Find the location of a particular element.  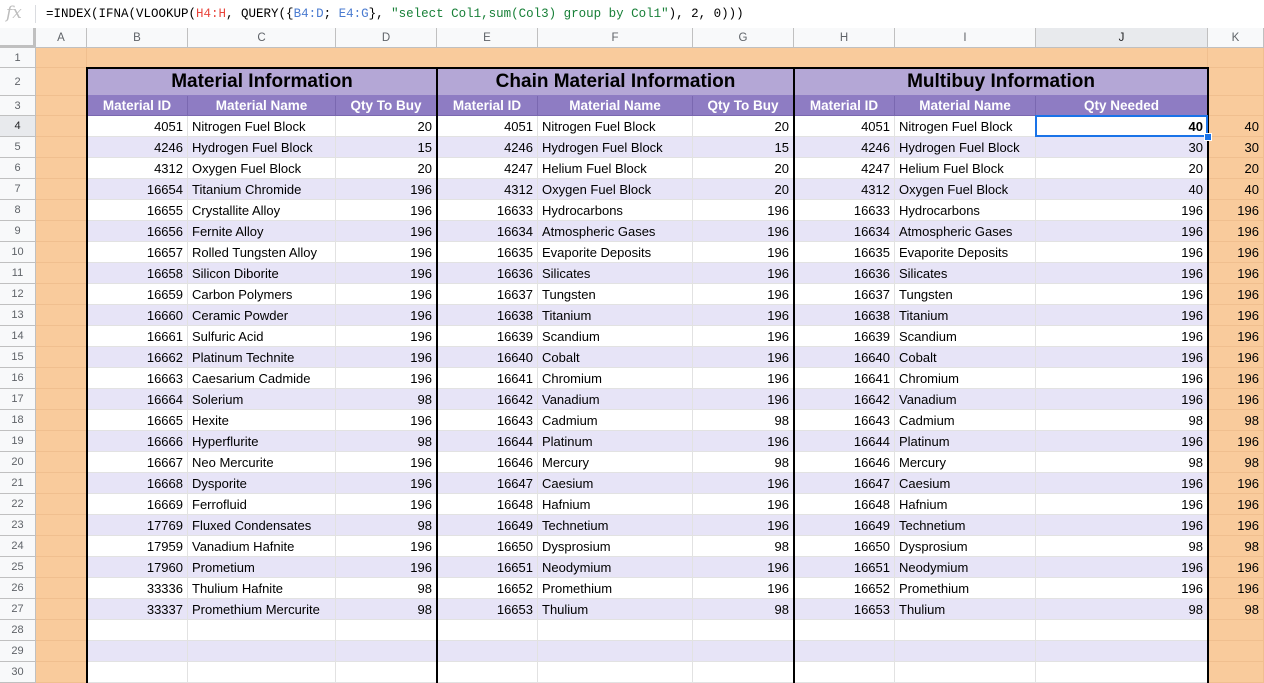

cell-k2 is located at coordinates (1236, 82).